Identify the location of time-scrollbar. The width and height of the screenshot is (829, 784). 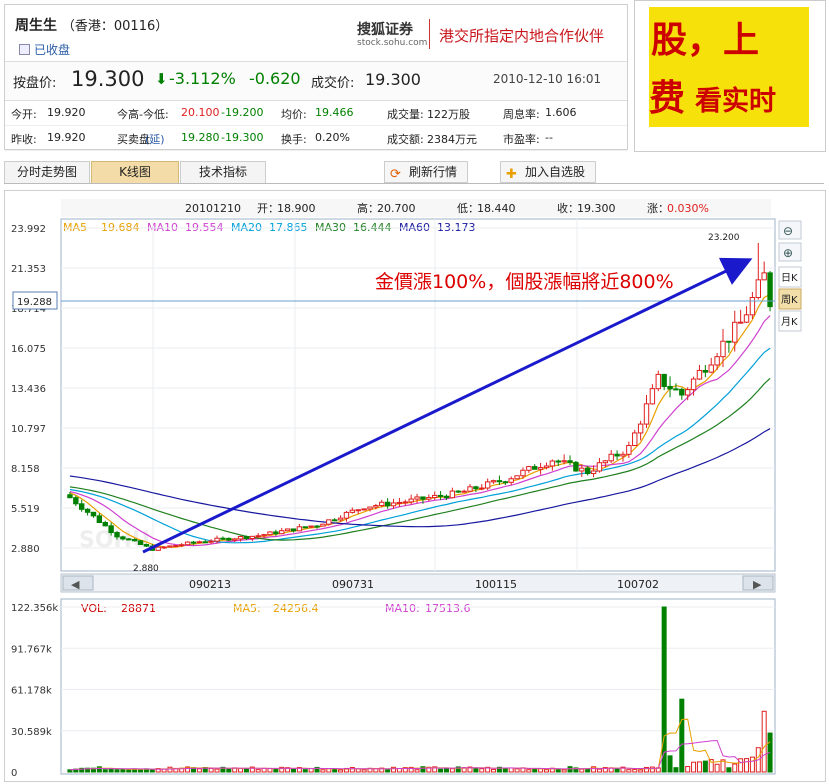
(418, 583).